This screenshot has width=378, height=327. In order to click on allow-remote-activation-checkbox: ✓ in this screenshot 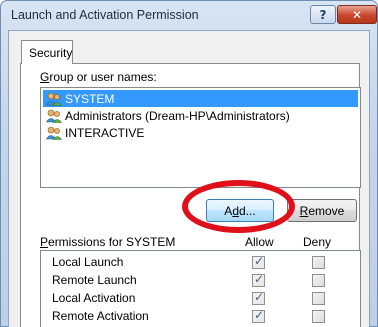, I will do `click(258, 315)`.